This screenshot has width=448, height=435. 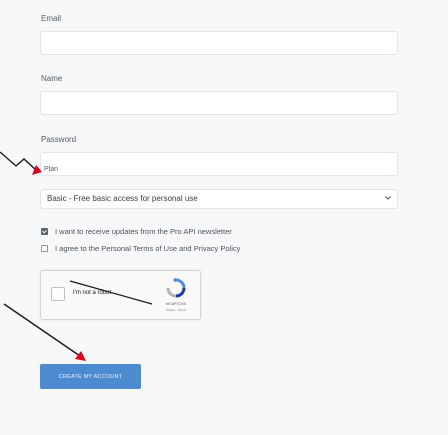 What do you see at coordinates (51, 169) in the screenshot?
I see `plan-label: Plan` at bounding box center [51, 169].